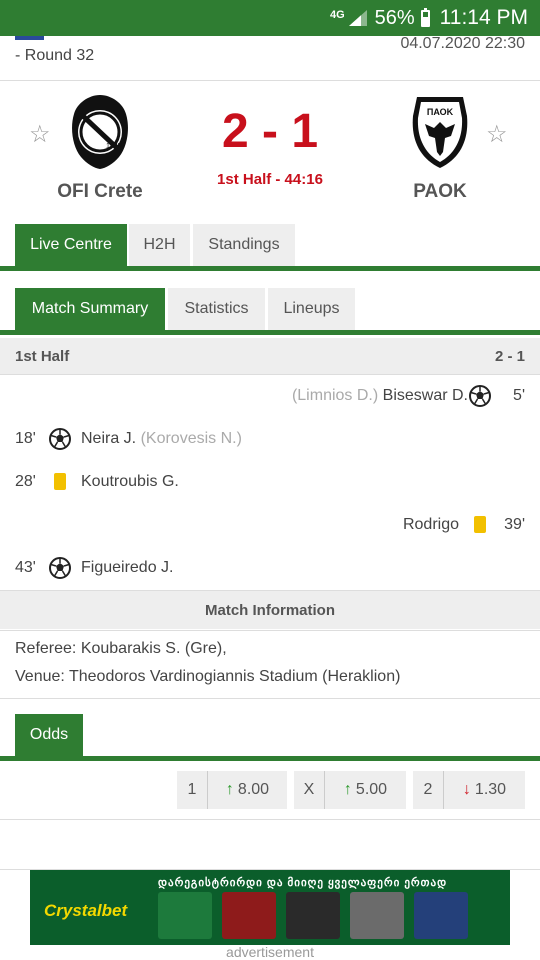  What do you see at coordinates (253, 789) in the screenshot?
I see `odds-value: 8.00` at bounding box center [253, 789].